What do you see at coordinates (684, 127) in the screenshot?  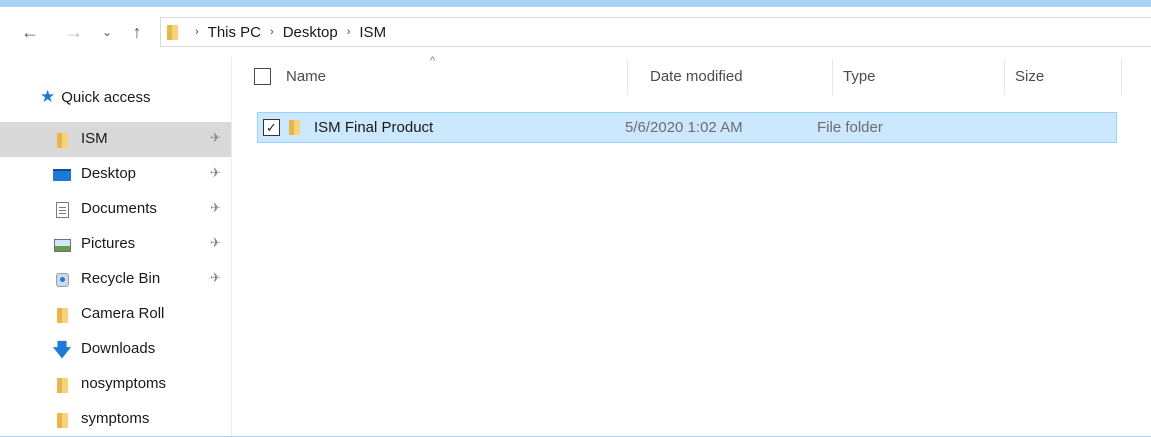 I see `file-date-modified: 5/6/2020 1:02 AM` at bounding box center [684, 127].